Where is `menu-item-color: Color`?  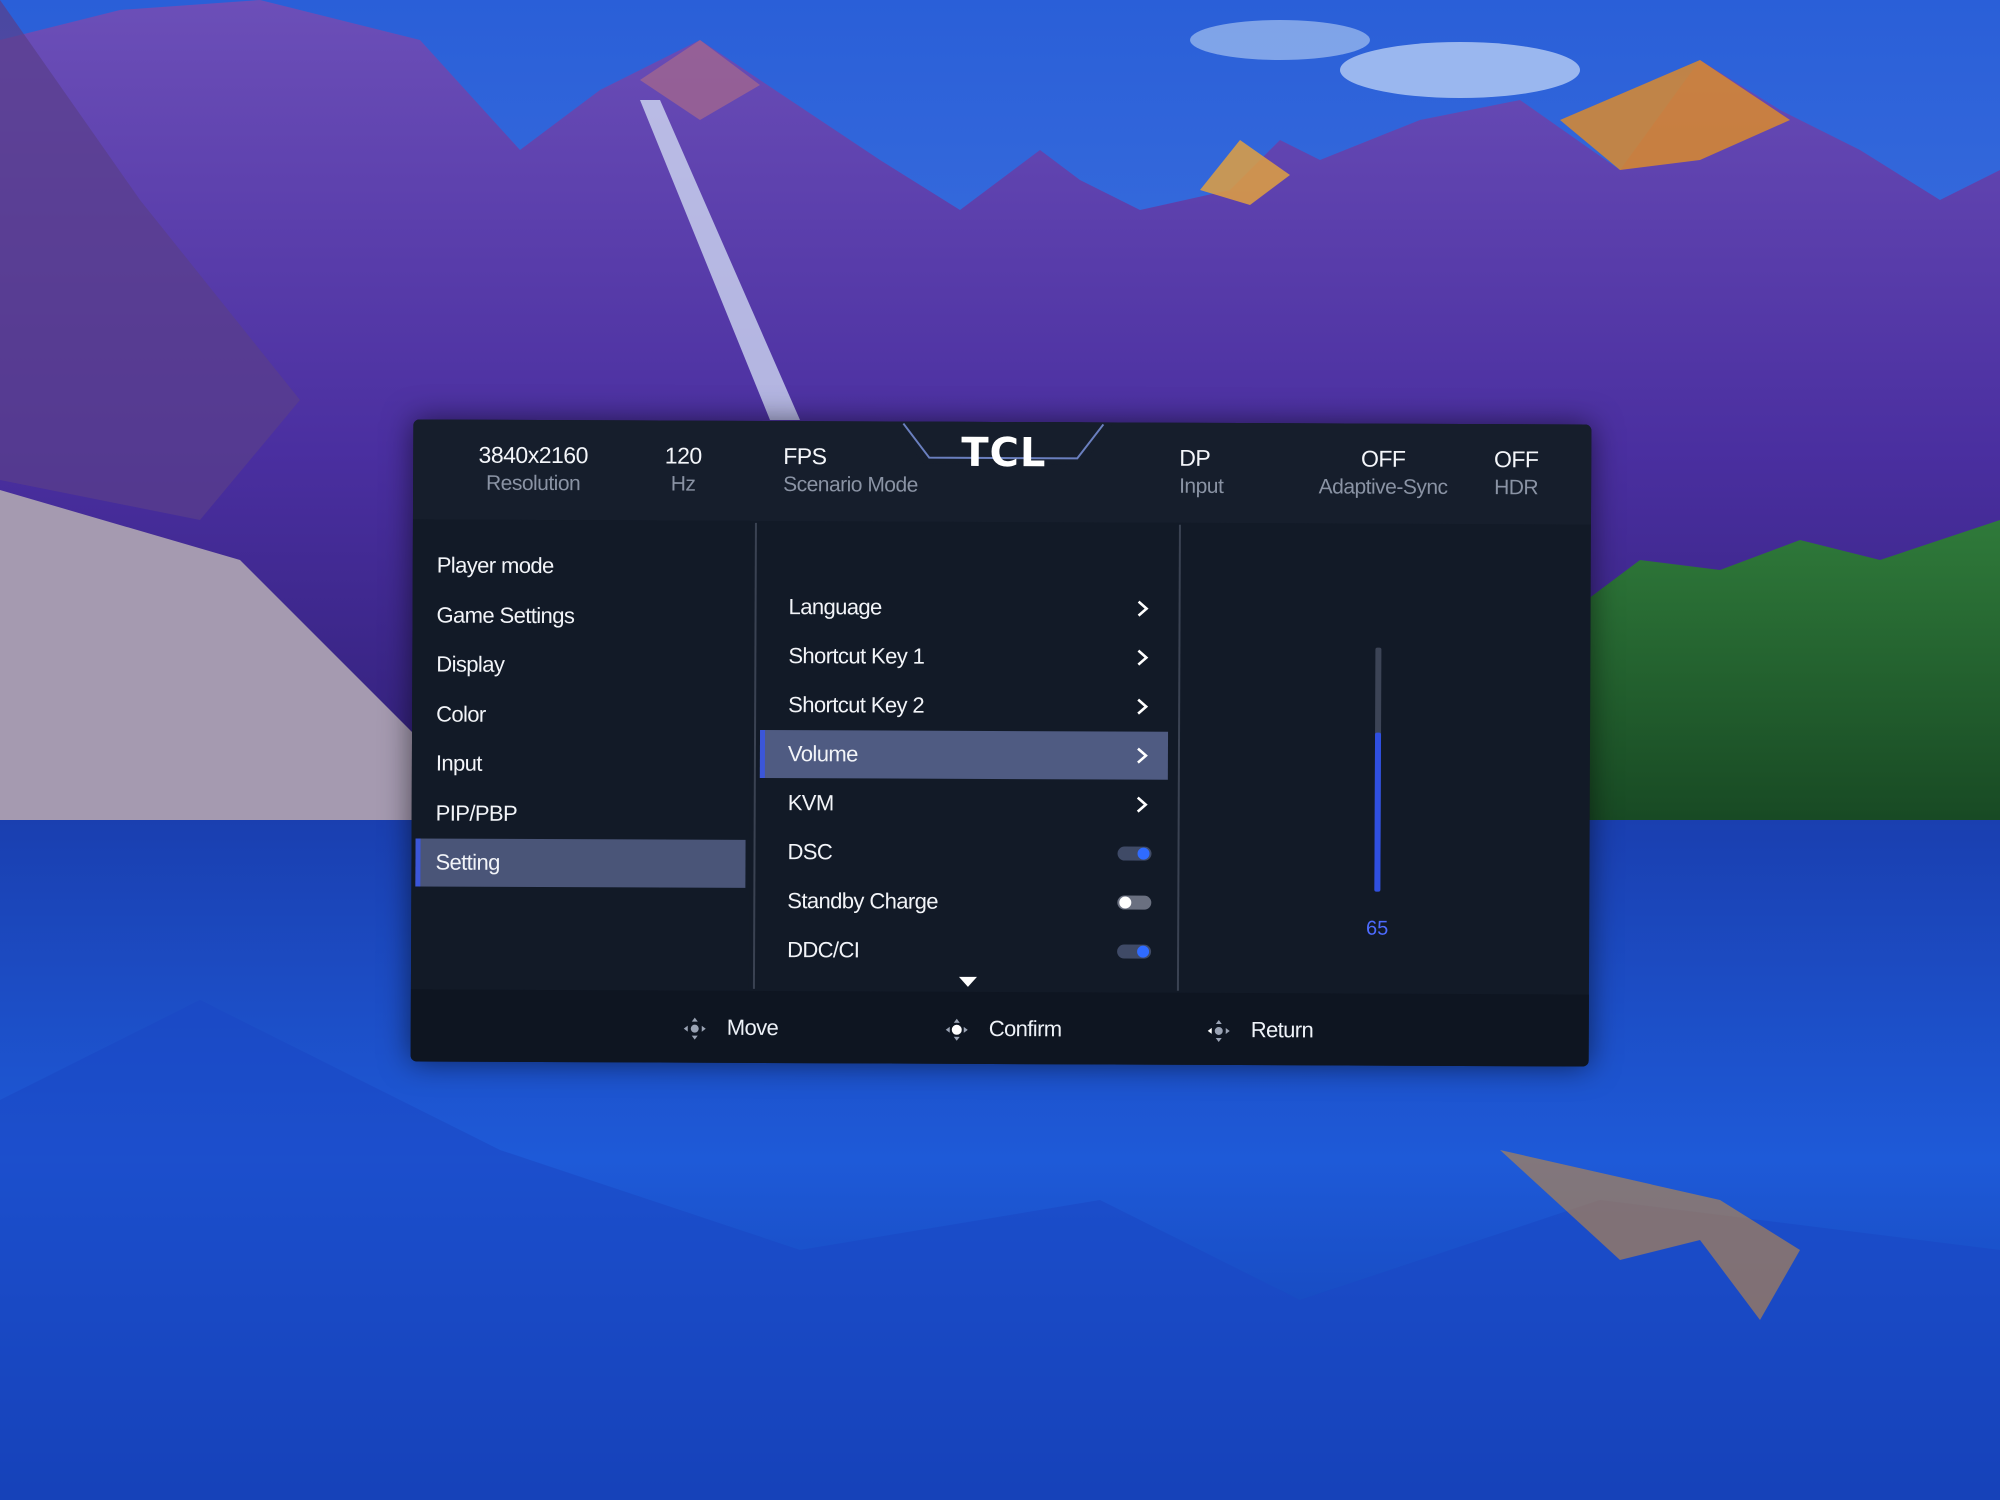
menu-item-color: Color is located at coordinates (581, 714).